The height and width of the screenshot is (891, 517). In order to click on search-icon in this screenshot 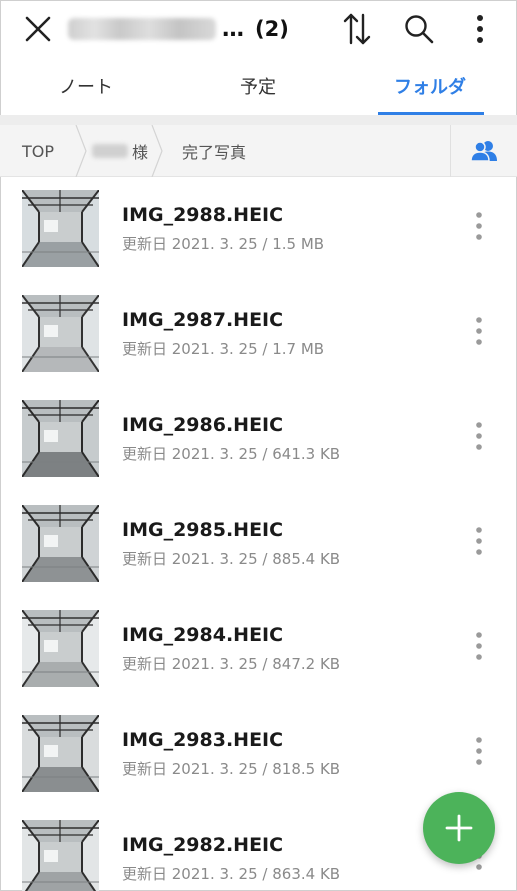, I will do `click(419, 29)`.